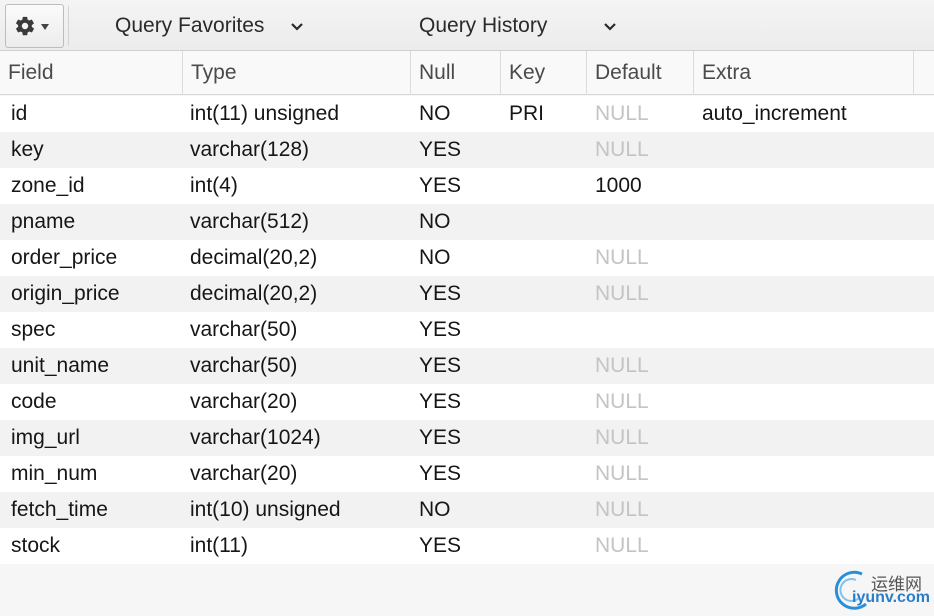  What do you see at coordinates (59, 510) in the screenshot?
I see `cell-field: fetch_time` at bounding box center [59, 510].